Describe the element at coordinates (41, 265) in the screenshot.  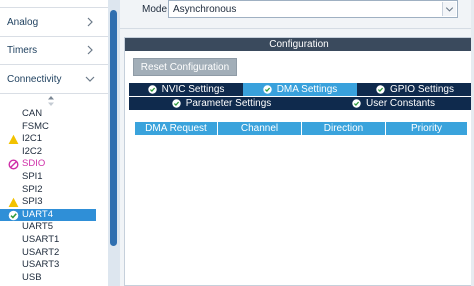
I see `peripheral-label: USART3` at that location.